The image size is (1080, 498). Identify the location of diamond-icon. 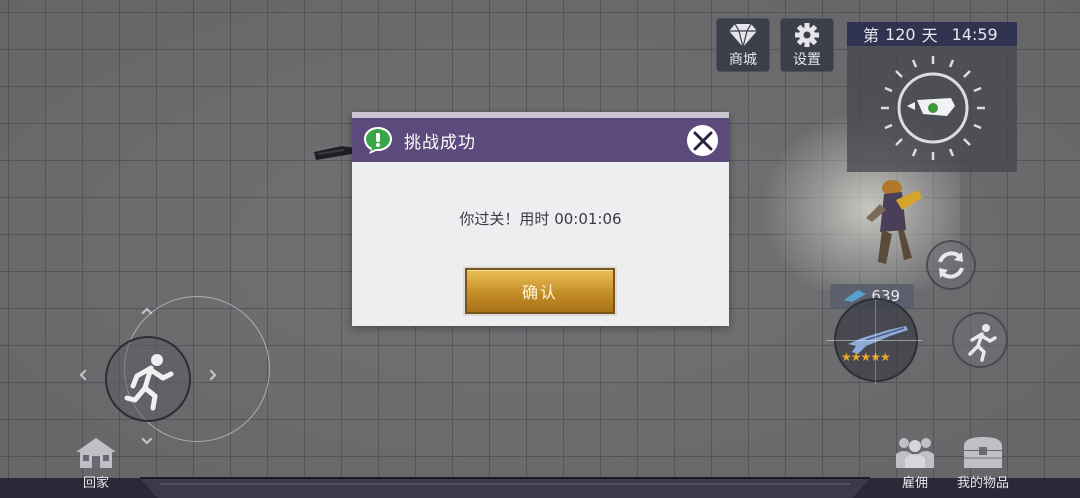
(743, 35).